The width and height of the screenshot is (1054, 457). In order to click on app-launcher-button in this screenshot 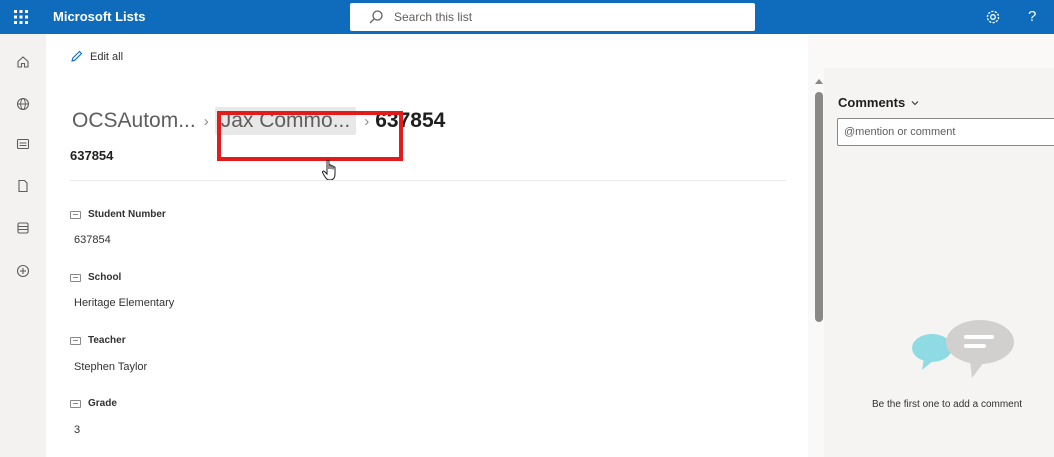, I will do `click(21, 17)`.